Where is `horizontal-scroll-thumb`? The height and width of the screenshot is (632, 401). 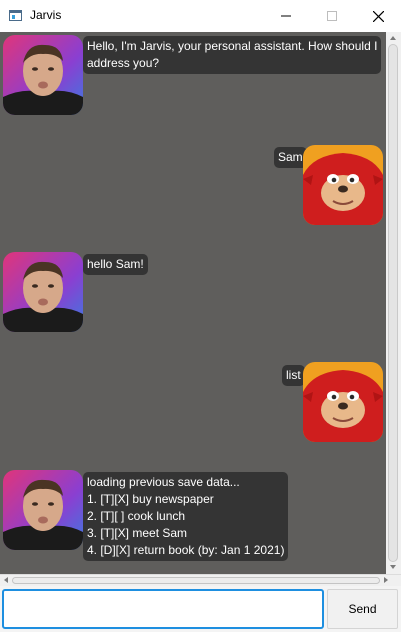
horizontal-scroll-thumb is located at coordinates (196, 580).